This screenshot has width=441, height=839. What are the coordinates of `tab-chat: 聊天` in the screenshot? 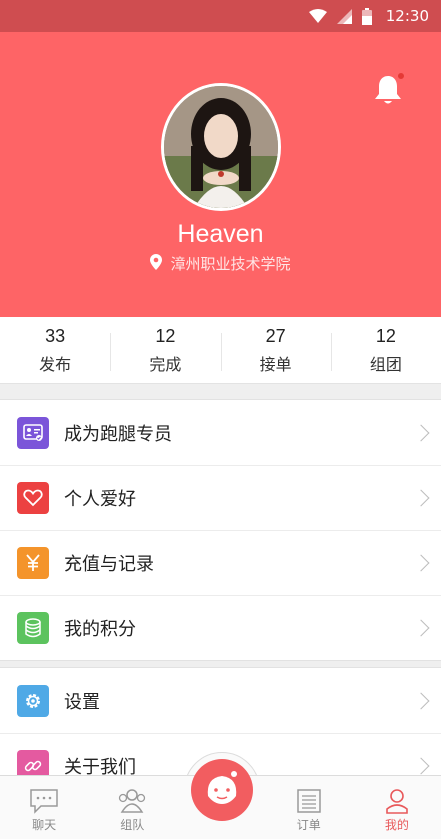 It's located at (44, 807).